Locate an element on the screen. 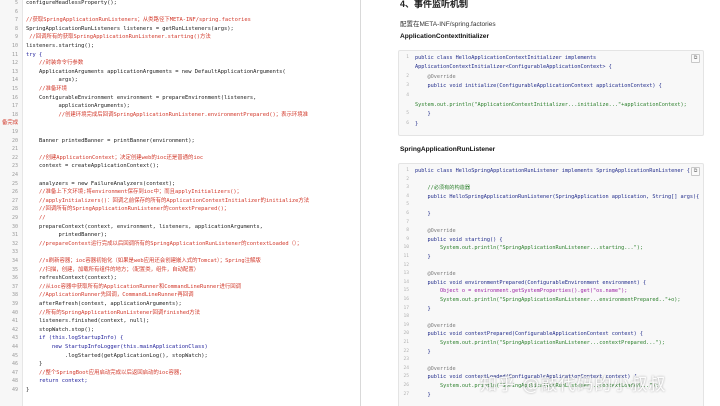 The width and height of the screenshot is (720, 406). line-number: 24 is located at coordinates (406, 368).